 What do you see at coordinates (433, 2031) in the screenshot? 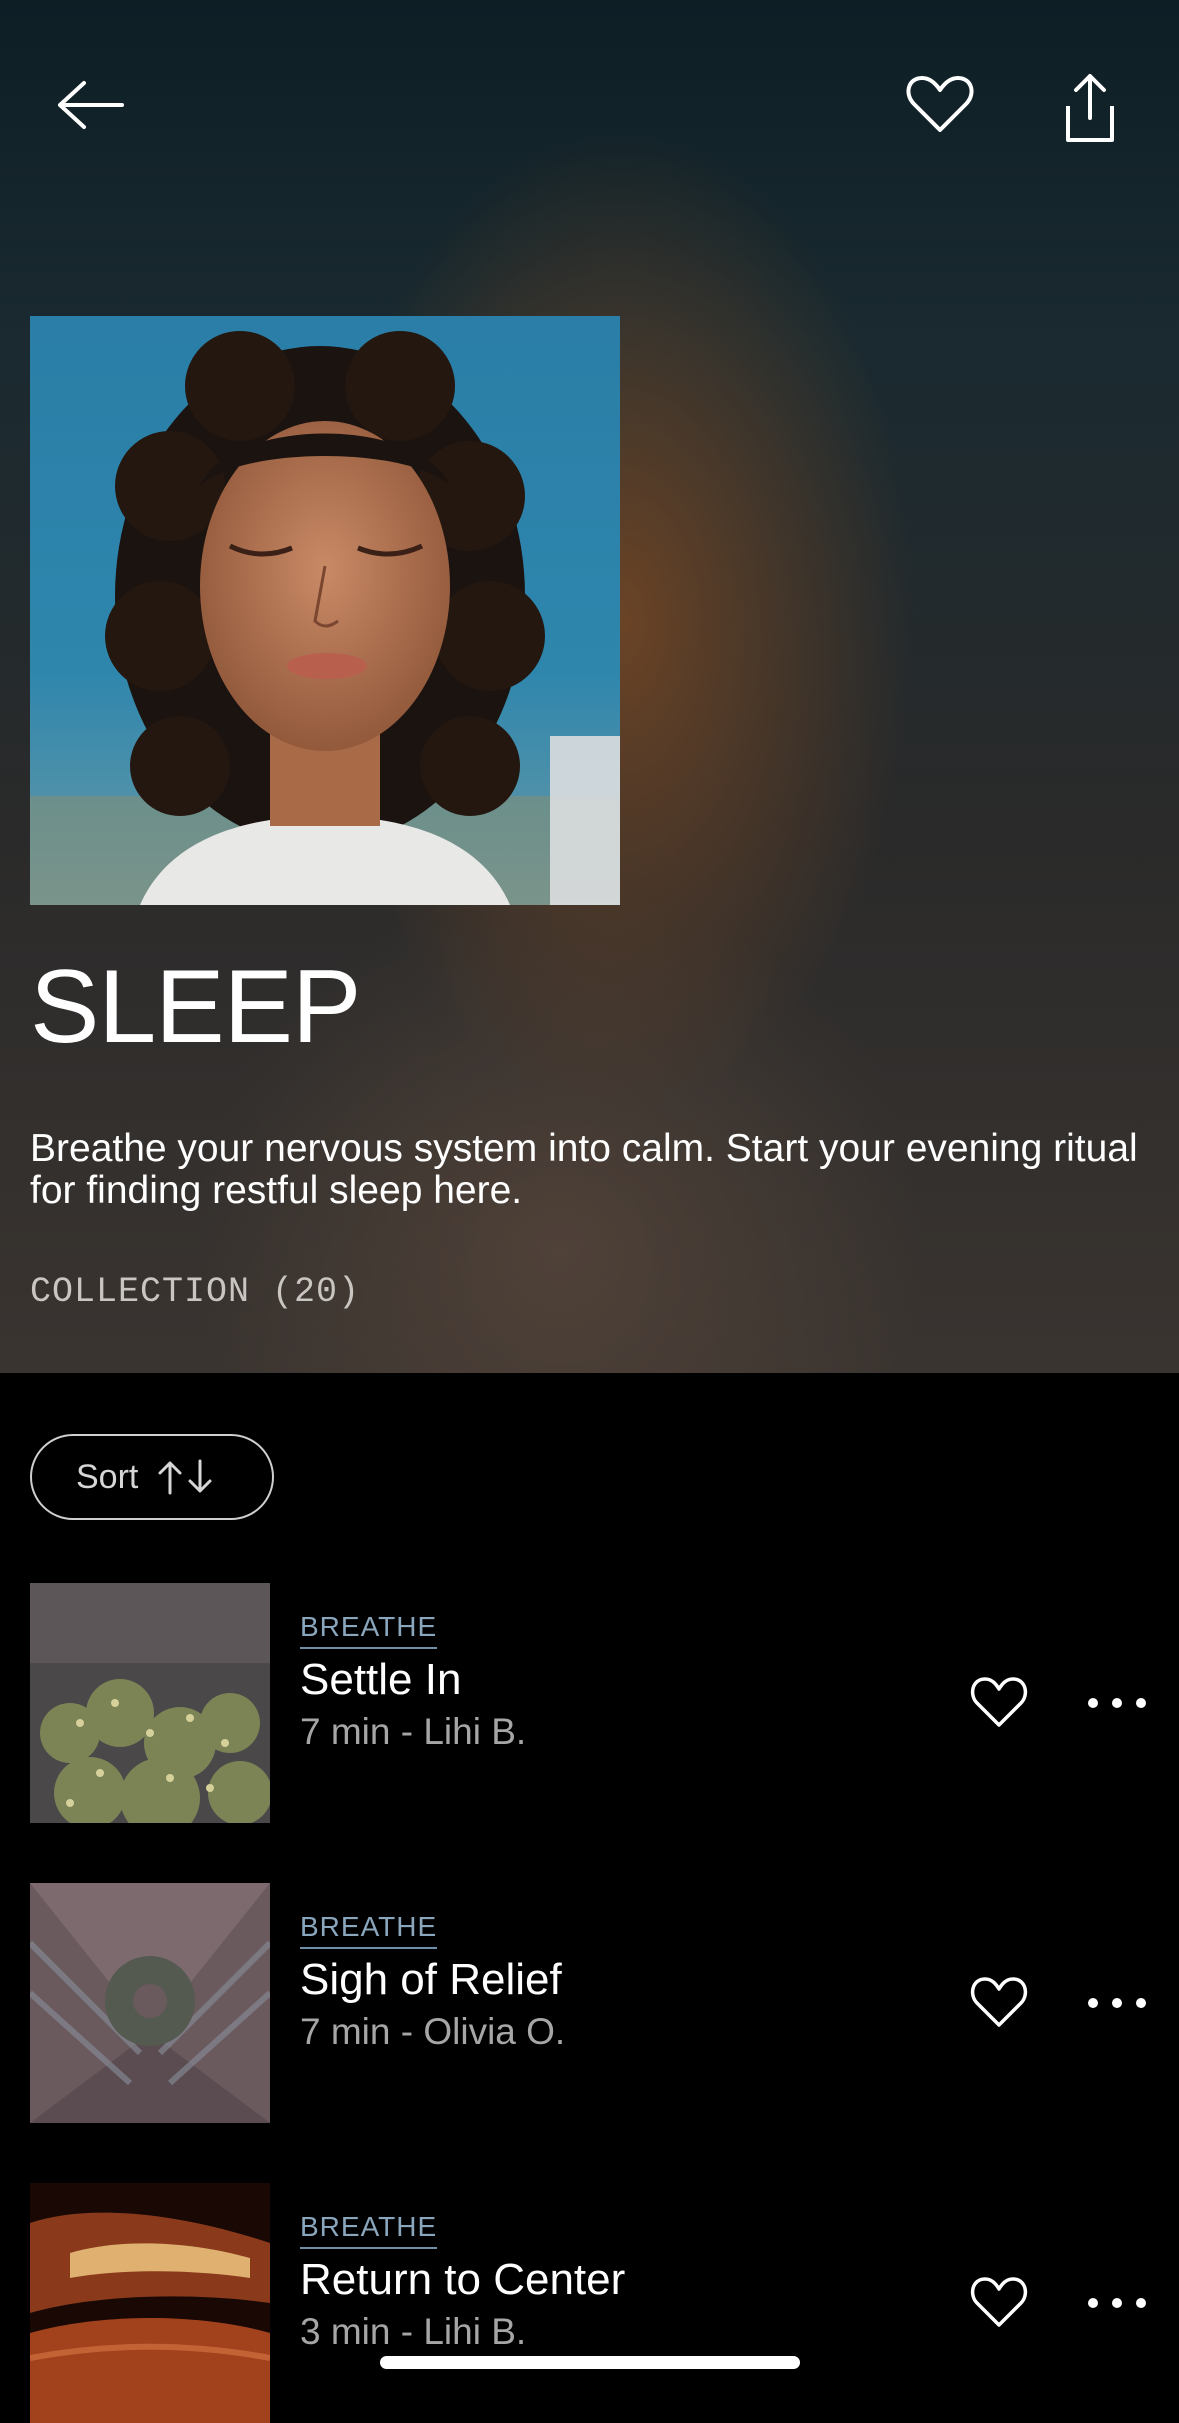
I see `track-meta: 7 min - Olivia O.` at bounding box center [433, 2031].